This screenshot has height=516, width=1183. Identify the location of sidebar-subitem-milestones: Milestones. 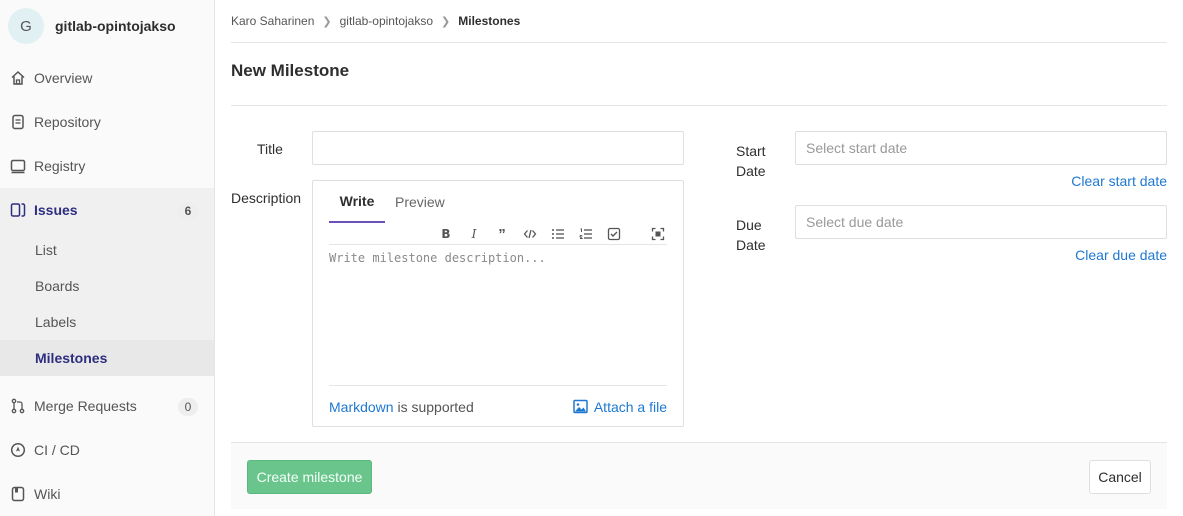
(107, 358).